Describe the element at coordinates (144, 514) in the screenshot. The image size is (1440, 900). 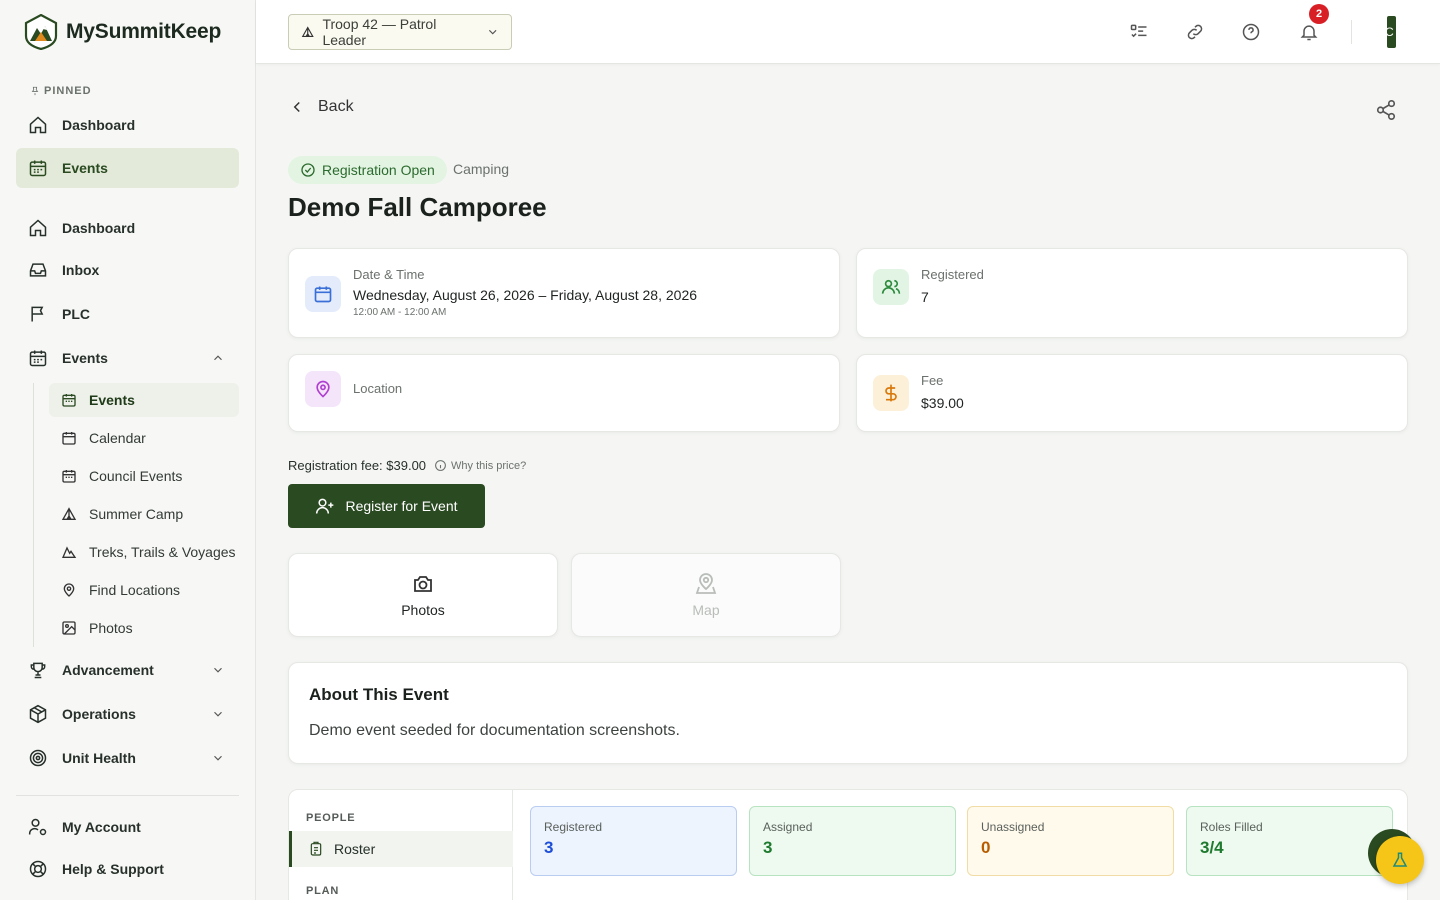
I see `sub-item-summer-camp: Summer Camp` at that location.